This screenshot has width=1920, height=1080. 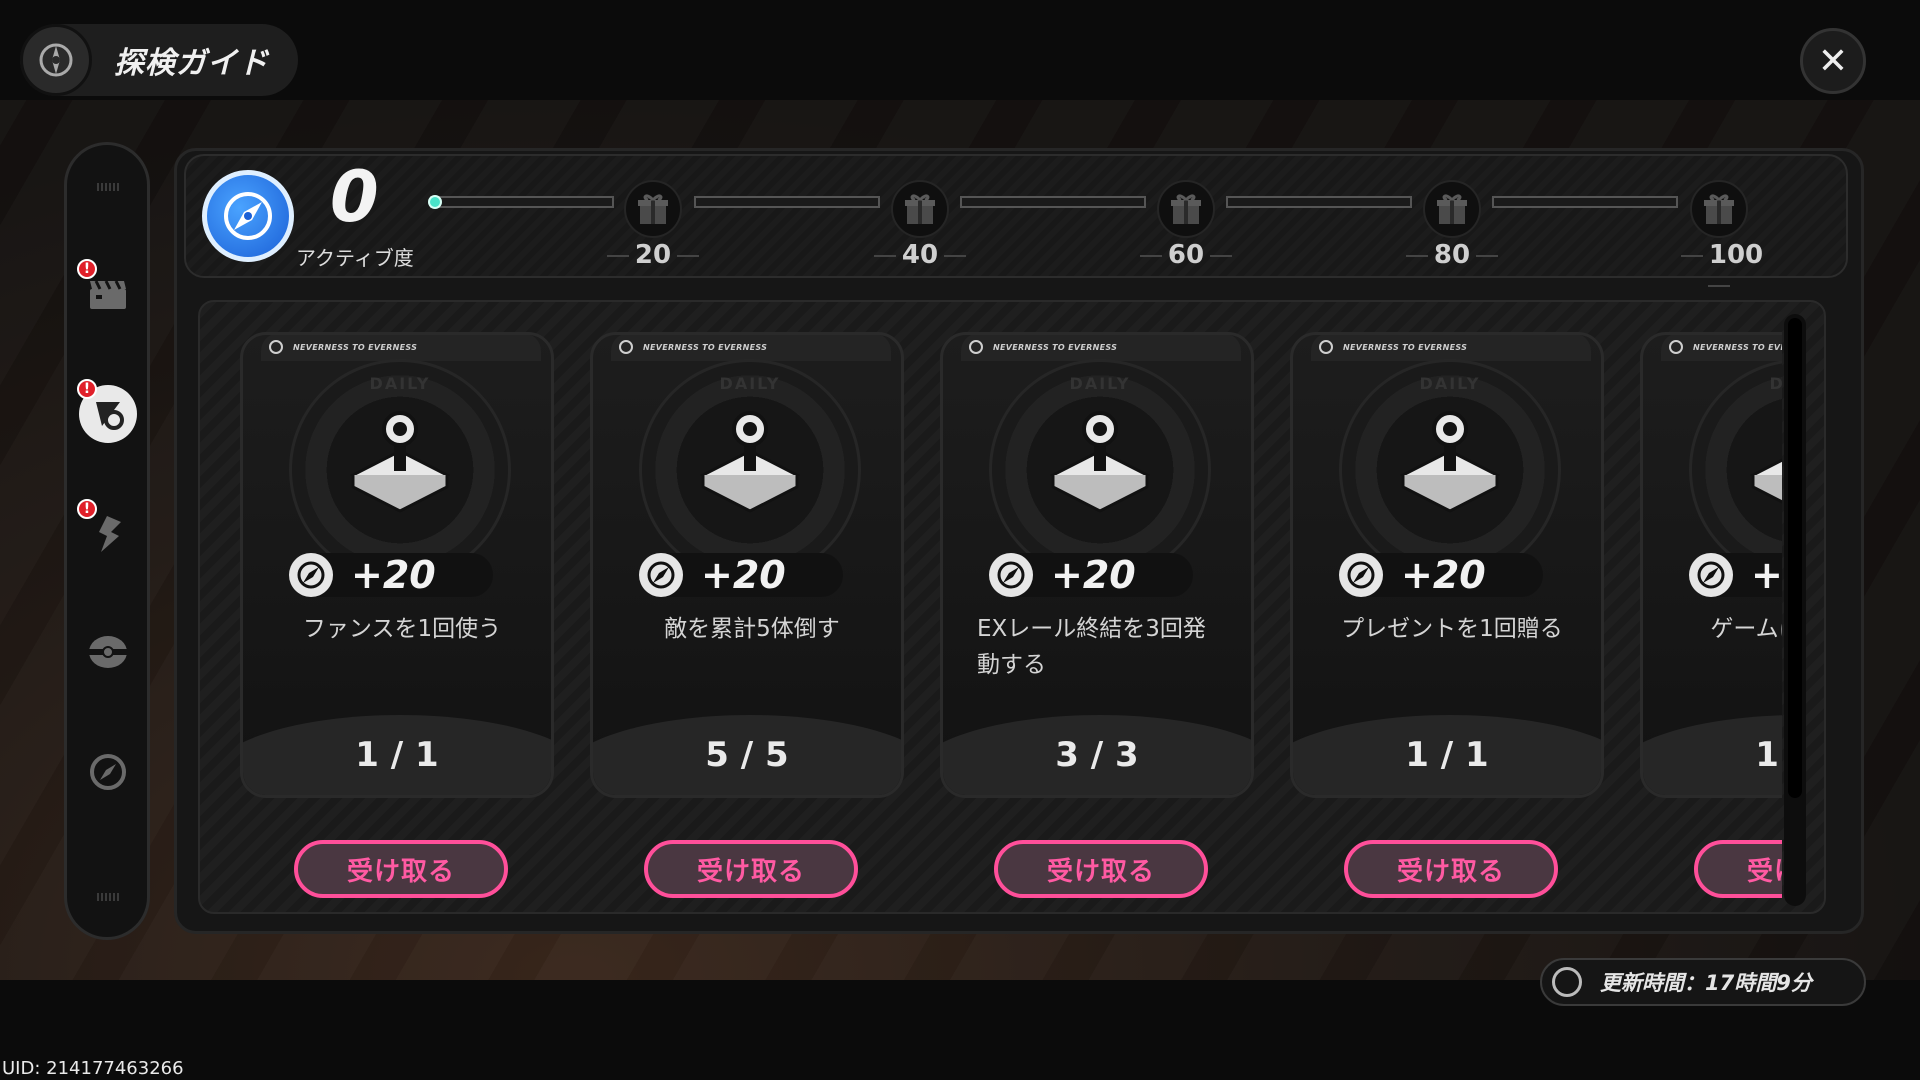 I want to click on activity-strip, so click(x=1016, y=216).